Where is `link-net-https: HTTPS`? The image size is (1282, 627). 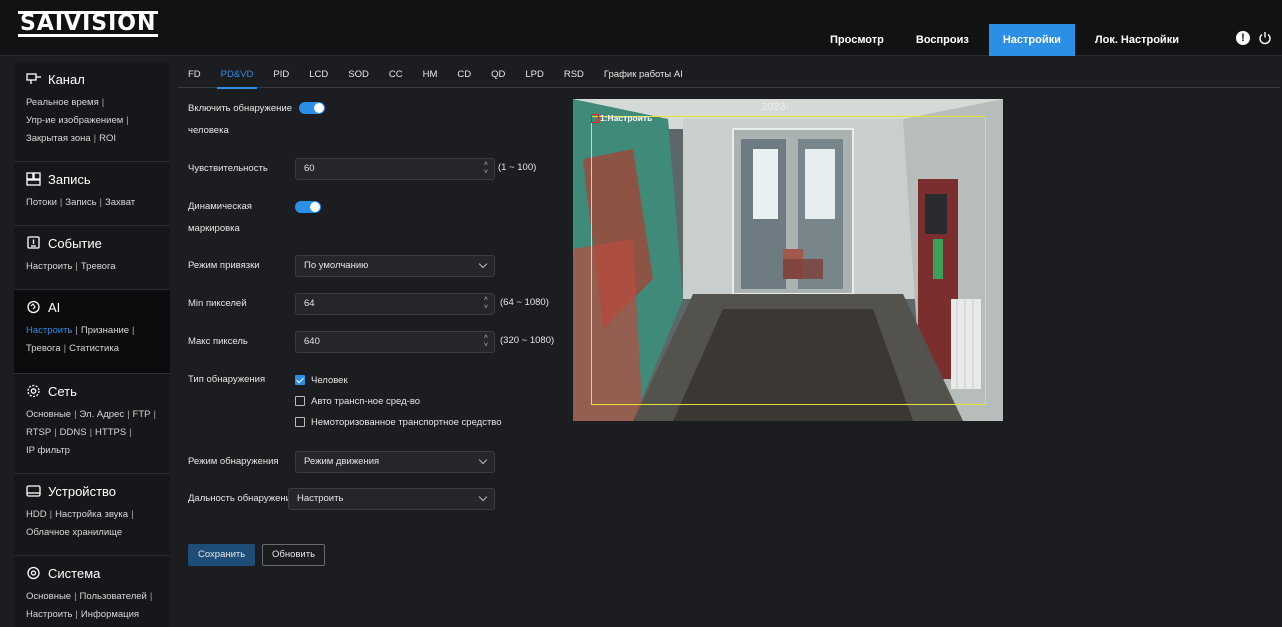 link-net-https: HTTPS is located at coordinates (110, 432).